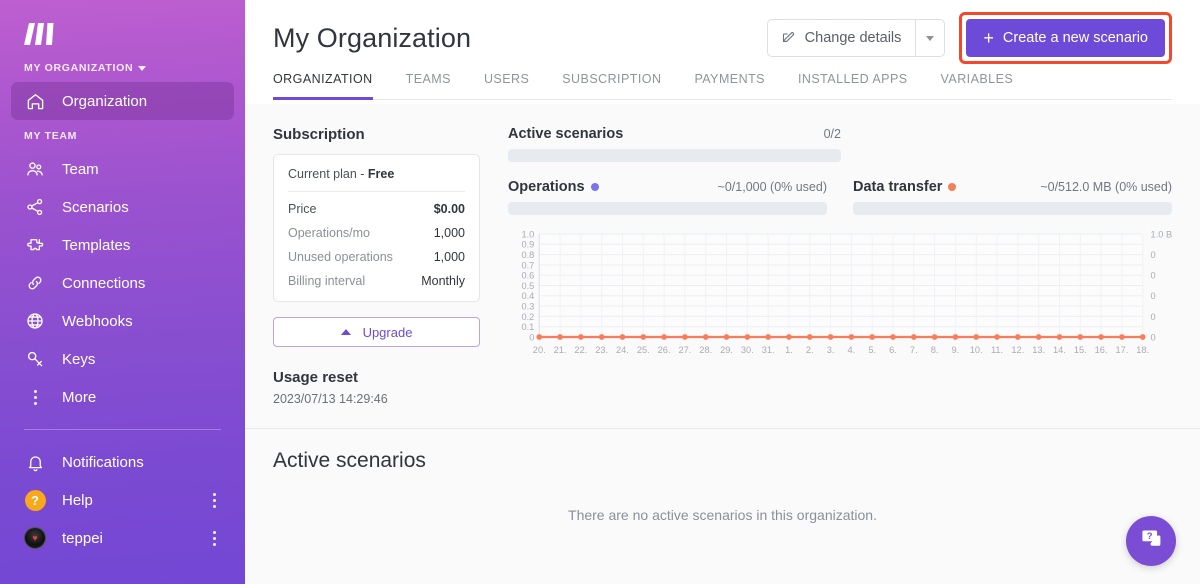 The height and width of the screenshot is (584, 1200). What do you see at coordinates (1059, 350) in the screenshot?
I see `svg-text: 14.` at bounding box center [1059, 350].